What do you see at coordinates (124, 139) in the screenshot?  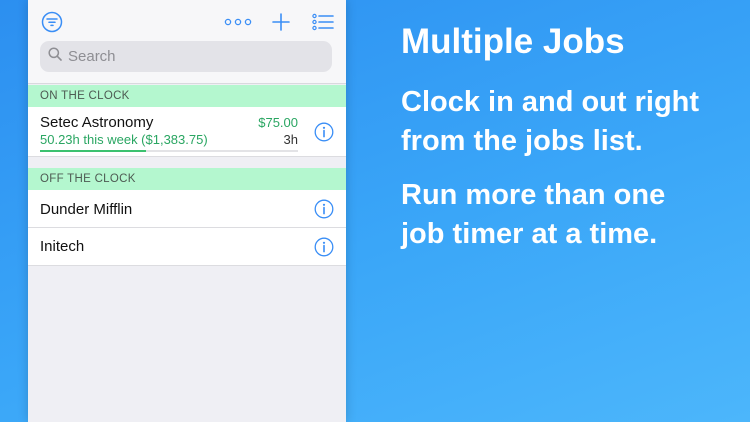 I see `job-week-summary: 50.23h this week ($1,383.75)` at bounding box center [124, 139].